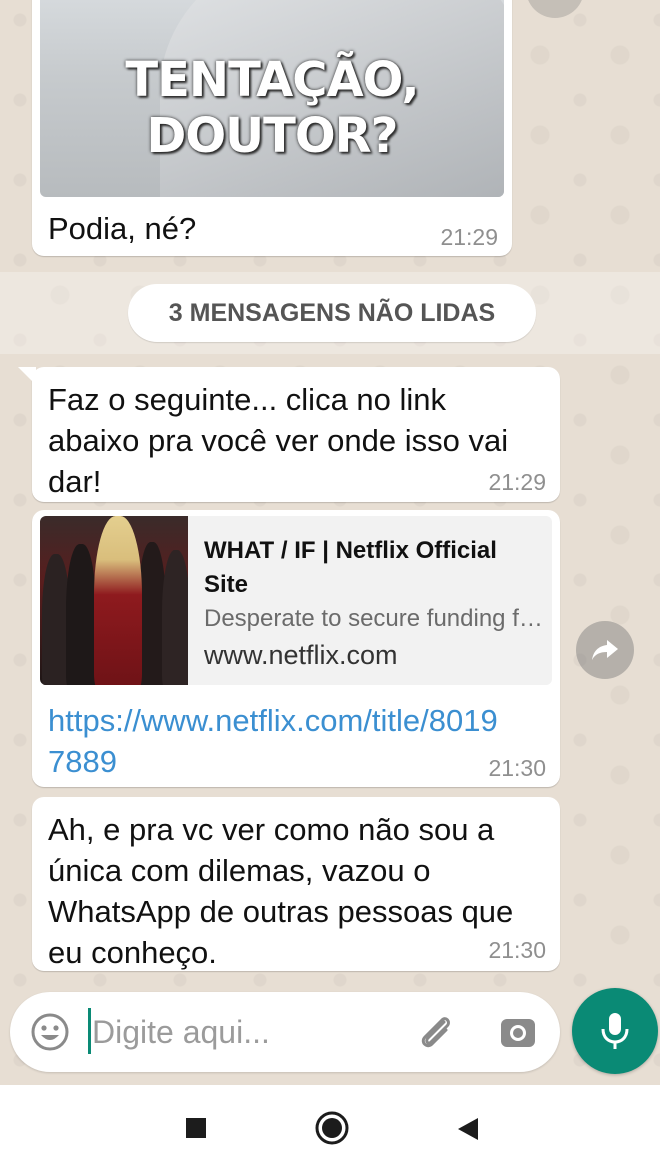 Image resolution: width=660 pixels, height=1172 pixels. What do you see at coordinates (272, 108) in the screenshot?
I see `image-caption-text: TENTAÇÃO, DOUTOR?` at bounding box center [272, 108].